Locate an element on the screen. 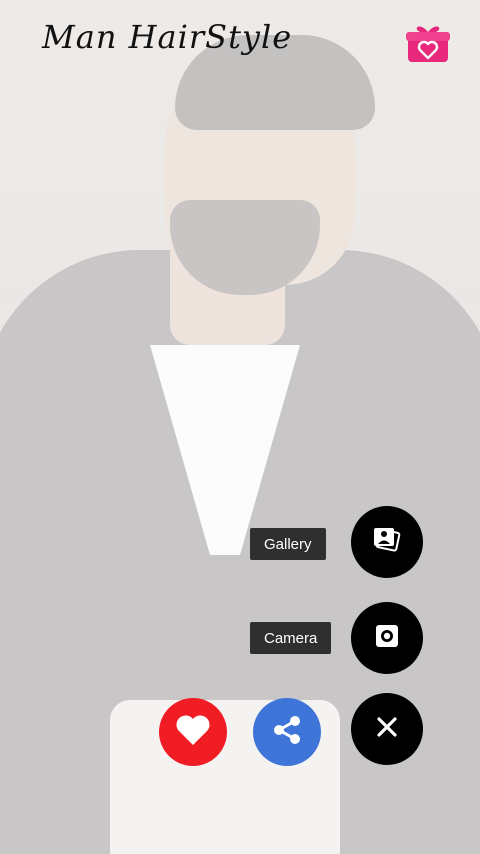 This screenshot has height=854, width=480. gallery-button is located at coordinates (387, 542).